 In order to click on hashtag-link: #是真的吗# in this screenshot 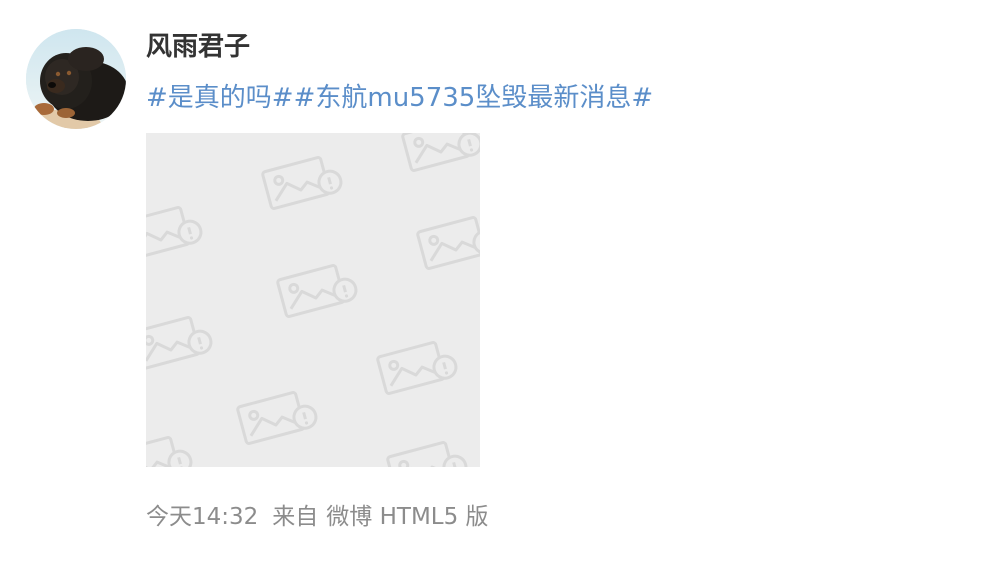, I will do `click(220, 98)`.